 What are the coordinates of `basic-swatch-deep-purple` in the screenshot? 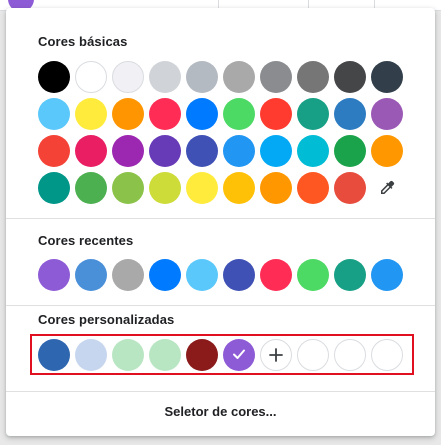 It's located at (165, 151).